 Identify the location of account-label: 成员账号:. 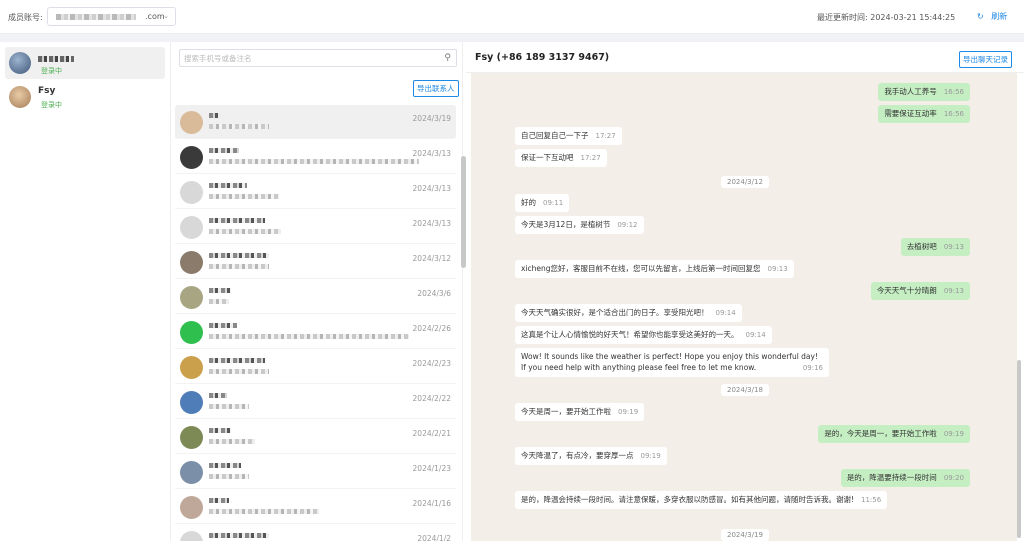
(25, 17).